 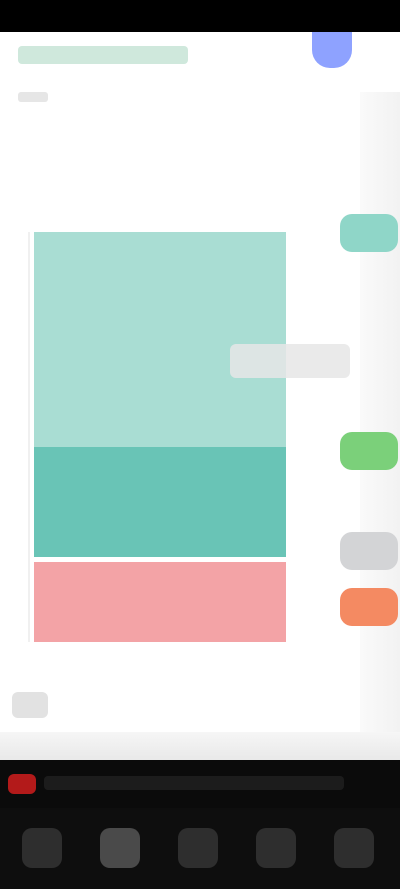 What do you see at coordinates (103, 55) in the screenshot?
I see `page-title` at bounding box center [103, 55].